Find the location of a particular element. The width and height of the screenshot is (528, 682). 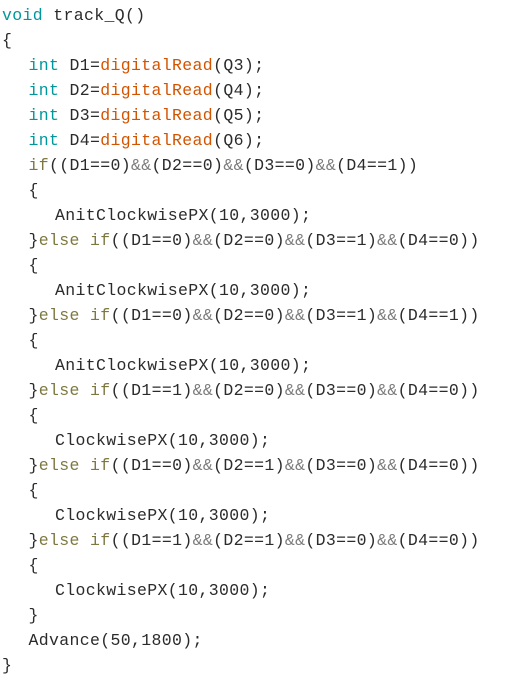

code-line: int D1=digitalRead(Q3); is located at coordinates (264, 65).